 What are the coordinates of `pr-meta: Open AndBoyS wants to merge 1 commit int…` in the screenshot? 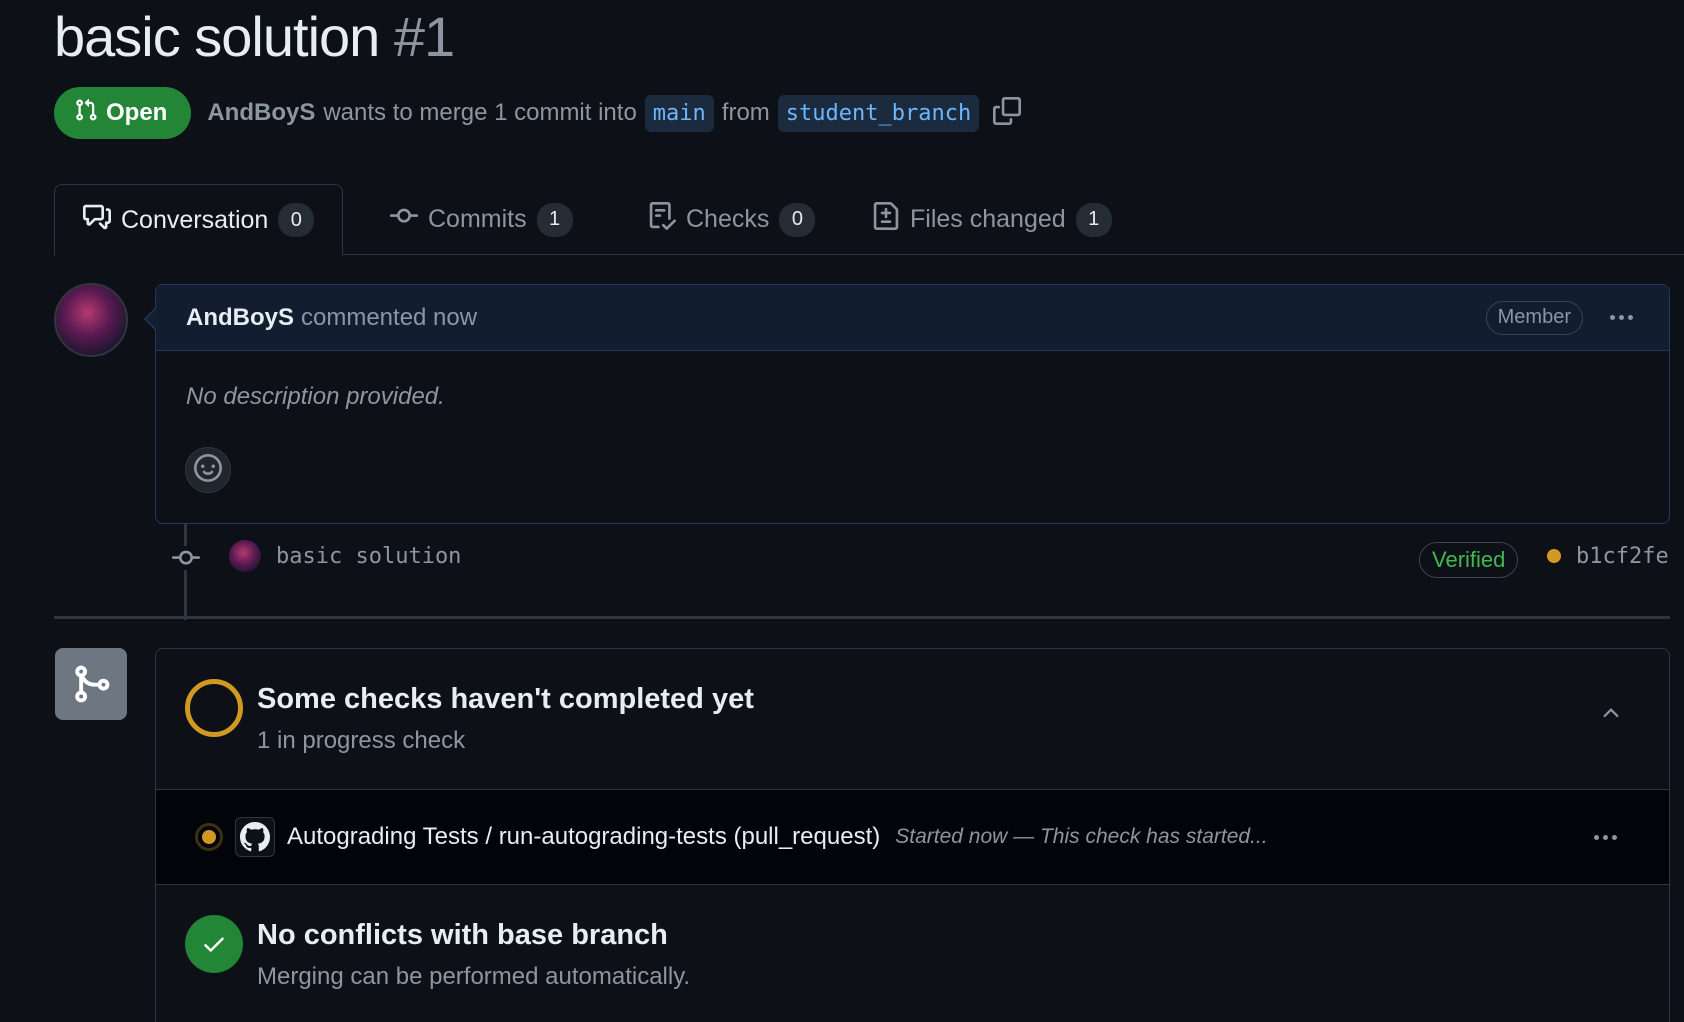 It's located at (538, 113).